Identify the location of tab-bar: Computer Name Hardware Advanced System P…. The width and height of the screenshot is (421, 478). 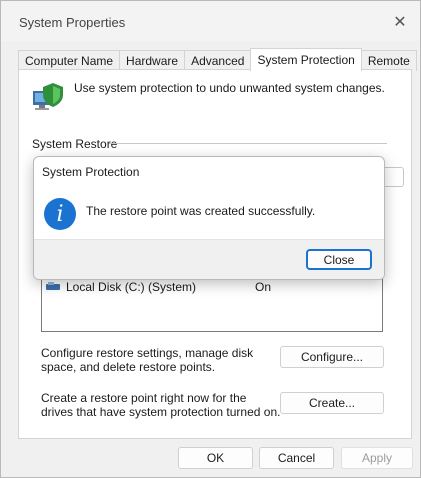
(217, 59).